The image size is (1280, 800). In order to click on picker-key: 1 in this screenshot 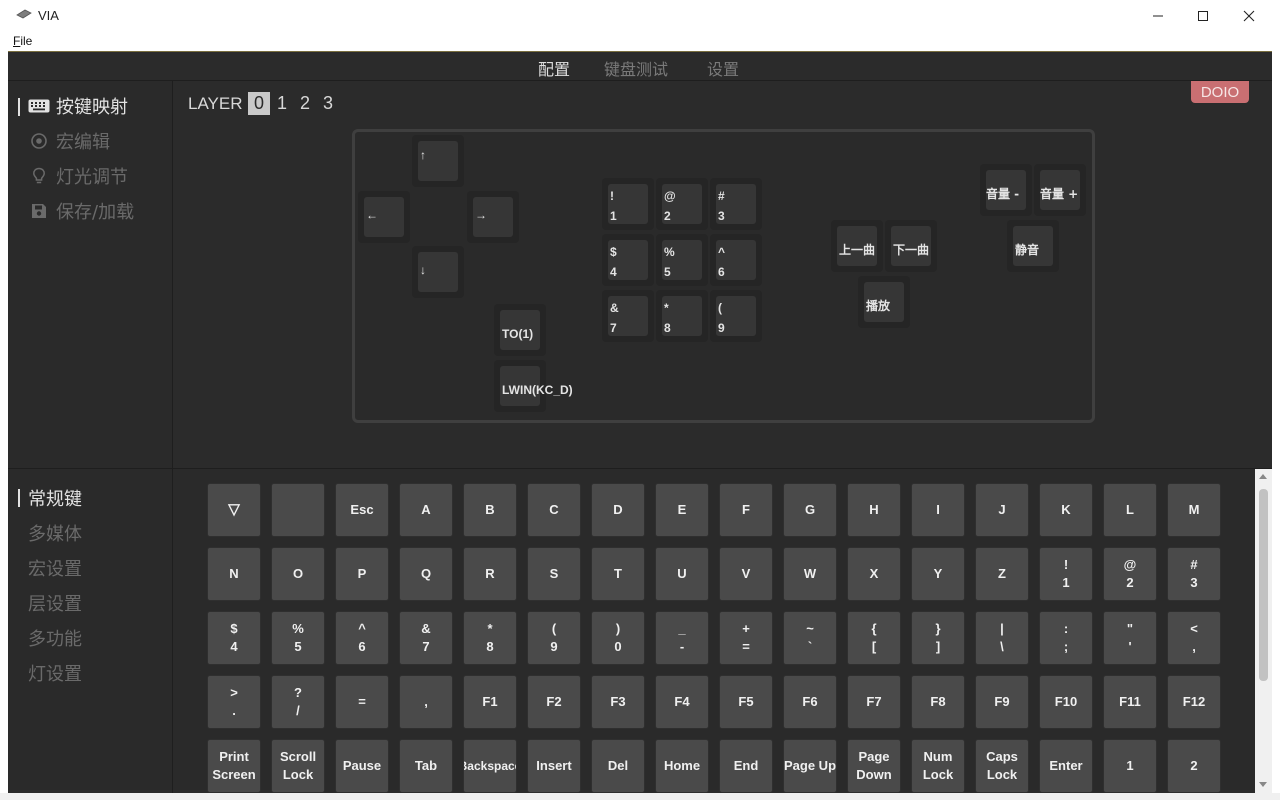, I will do `click(1130, 766)`.